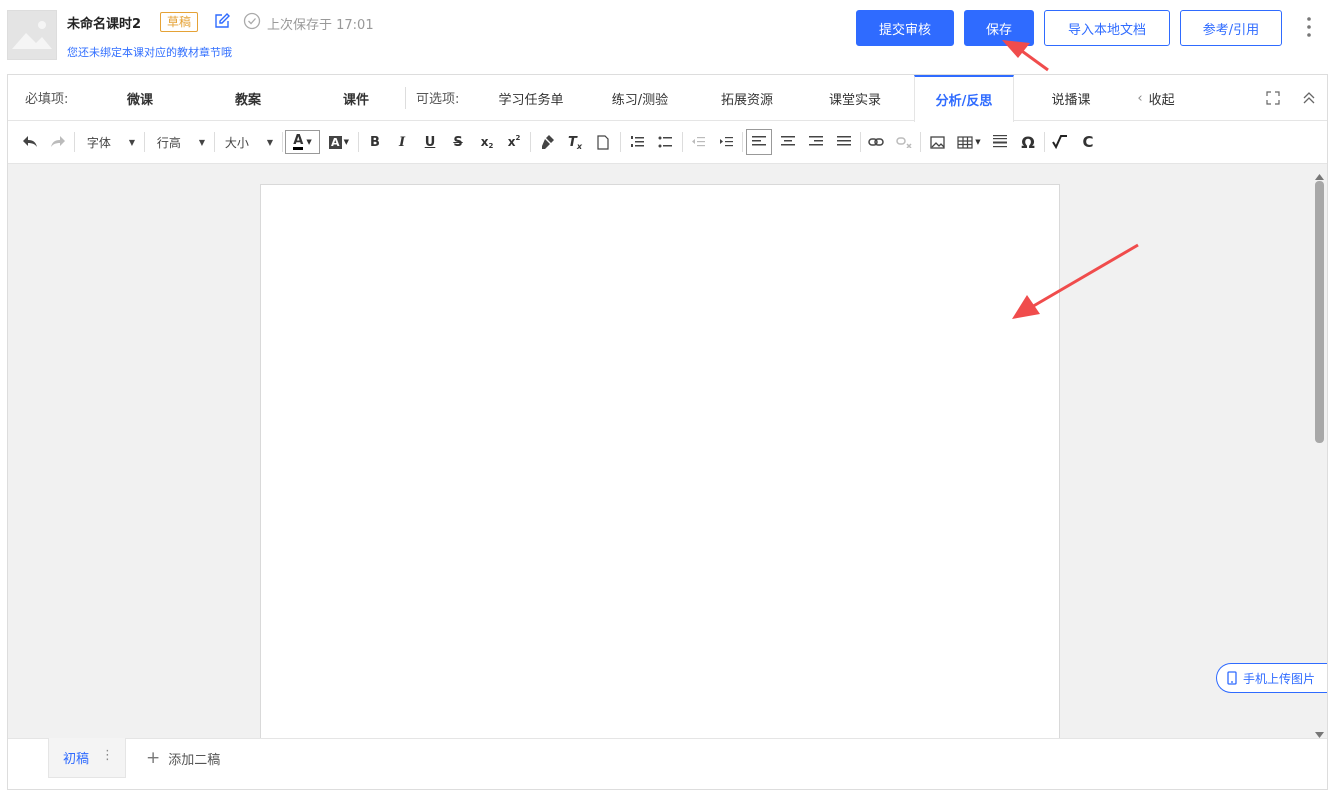 The height and width of the screenshot is (792, 1335). I want to click on font-size-select: 大小 ▼, so click(249, 142).